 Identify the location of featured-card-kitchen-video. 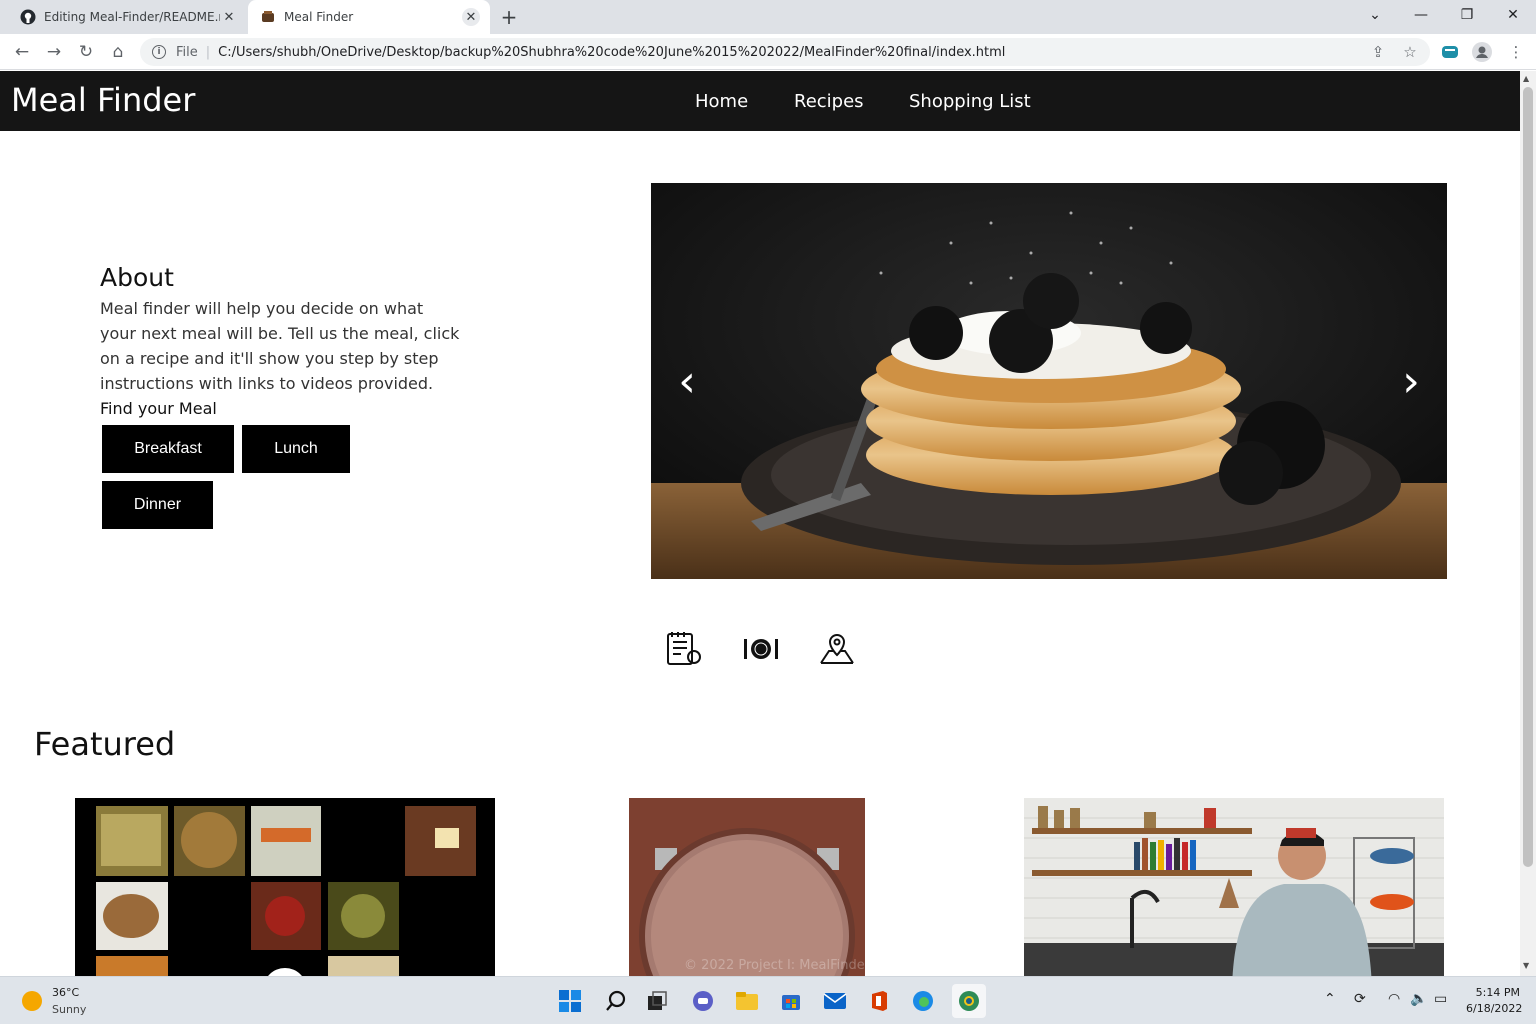
(1234, 887).